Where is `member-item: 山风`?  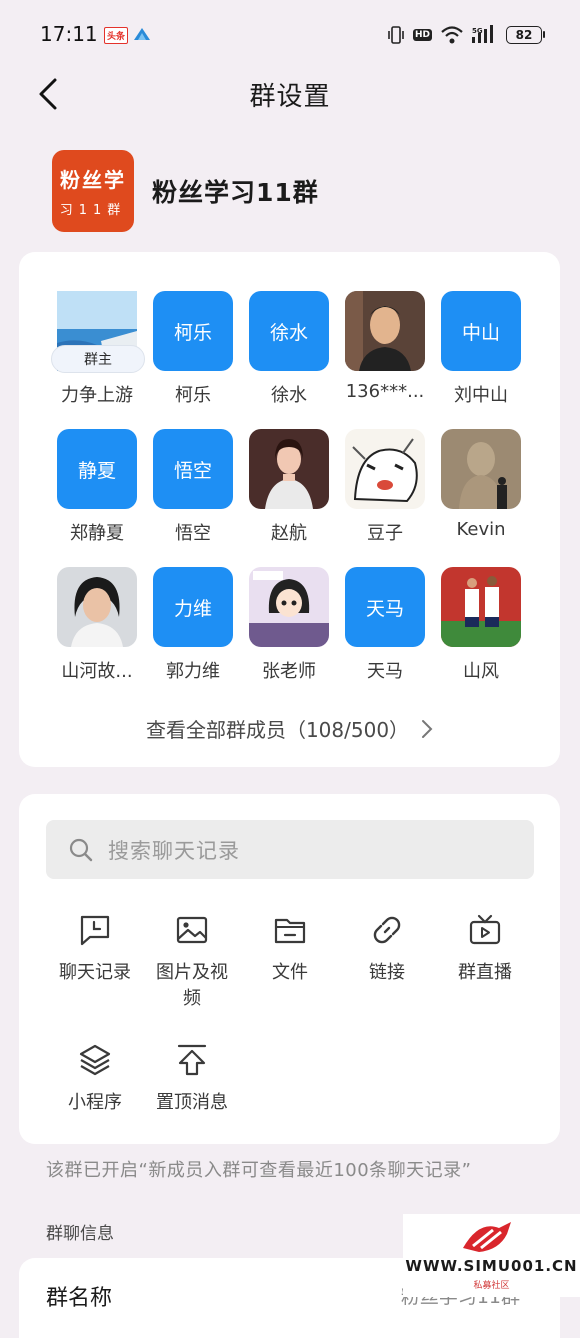 member-item: 山风 is located at coordinates (481, 625).